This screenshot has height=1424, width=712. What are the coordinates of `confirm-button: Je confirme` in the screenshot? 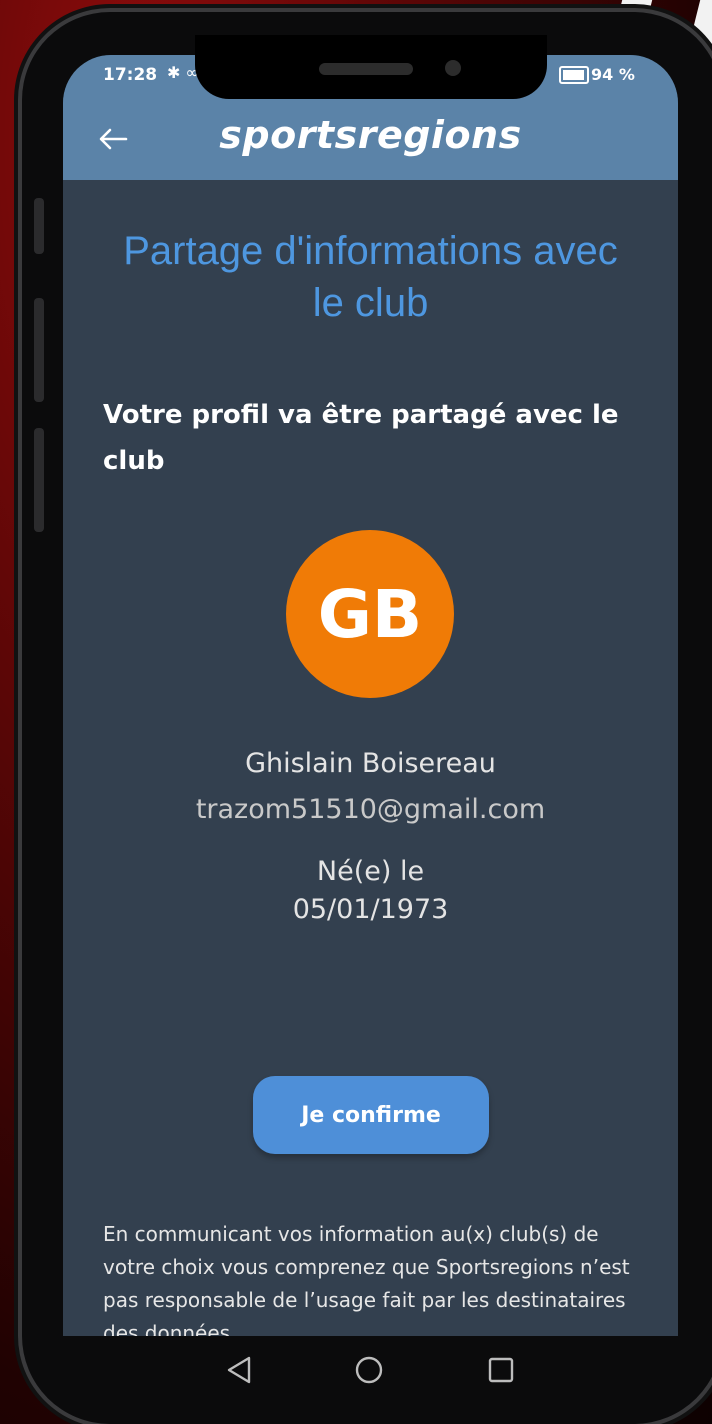 It's located at (371, 1115).